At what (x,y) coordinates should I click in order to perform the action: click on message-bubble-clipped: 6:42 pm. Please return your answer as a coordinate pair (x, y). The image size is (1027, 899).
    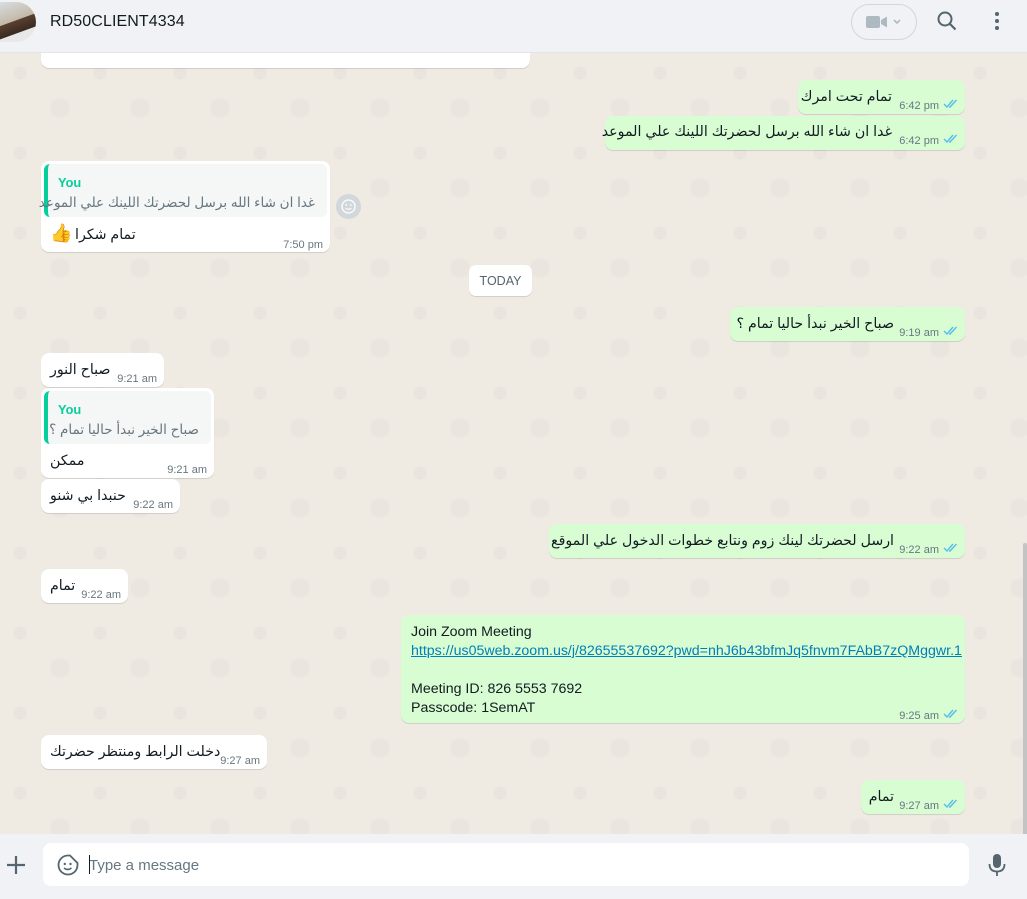
    Looking at the image, I should click on (285, 60).